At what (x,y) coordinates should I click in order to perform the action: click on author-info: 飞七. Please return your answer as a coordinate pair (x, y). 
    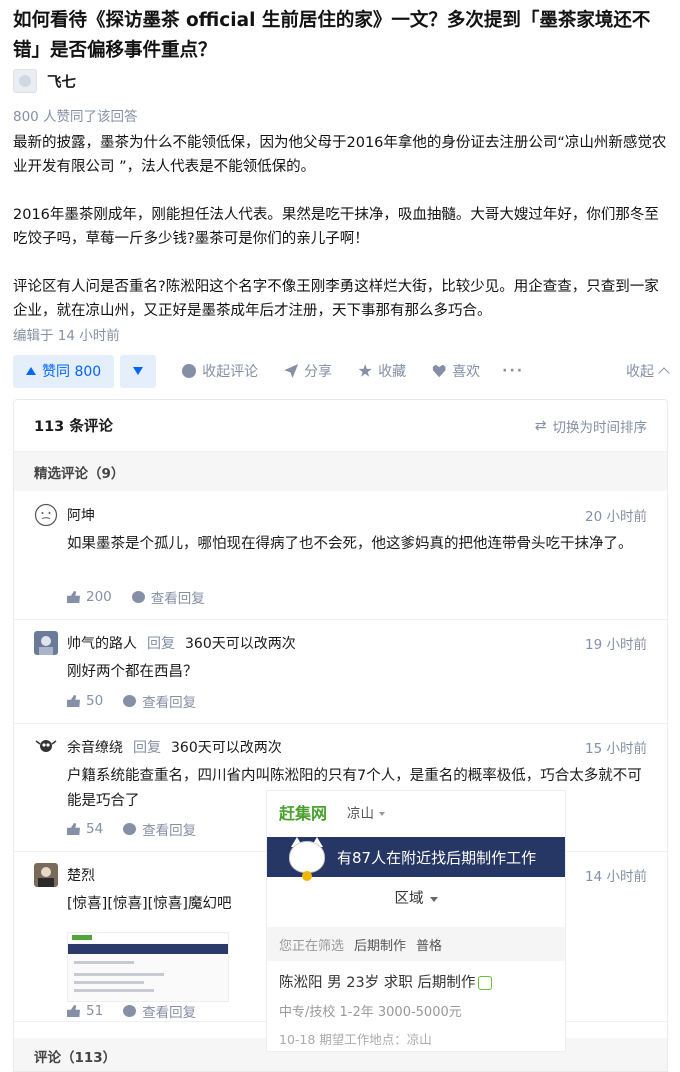
    Looking at the image, I should click on (44, 81).